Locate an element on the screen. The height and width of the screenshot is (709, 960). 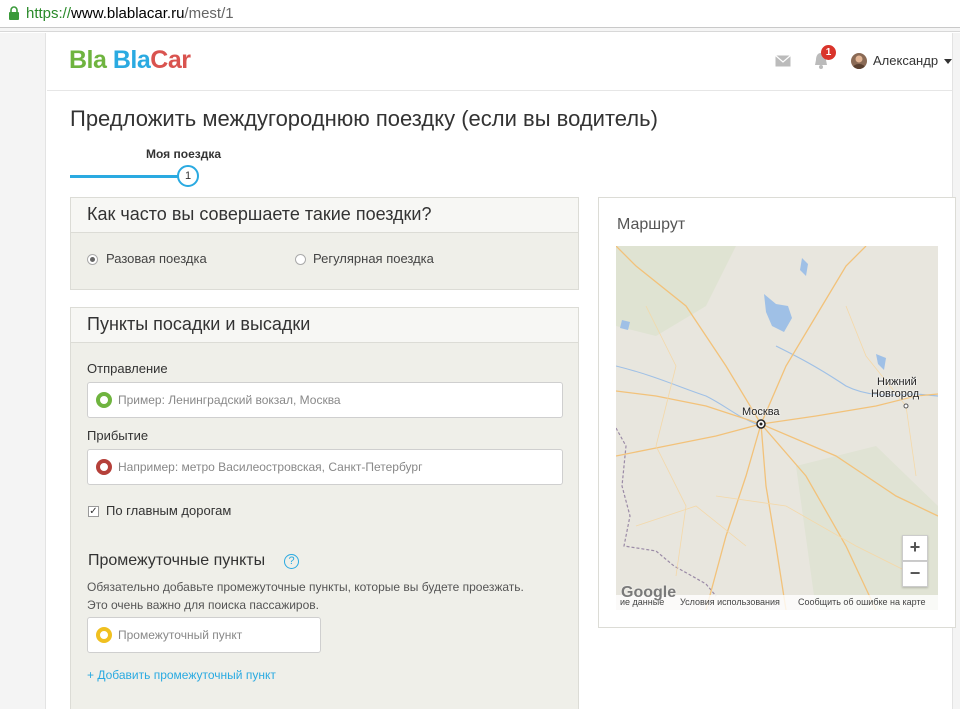
google-logo: Google is located at coordinates (649, 592).